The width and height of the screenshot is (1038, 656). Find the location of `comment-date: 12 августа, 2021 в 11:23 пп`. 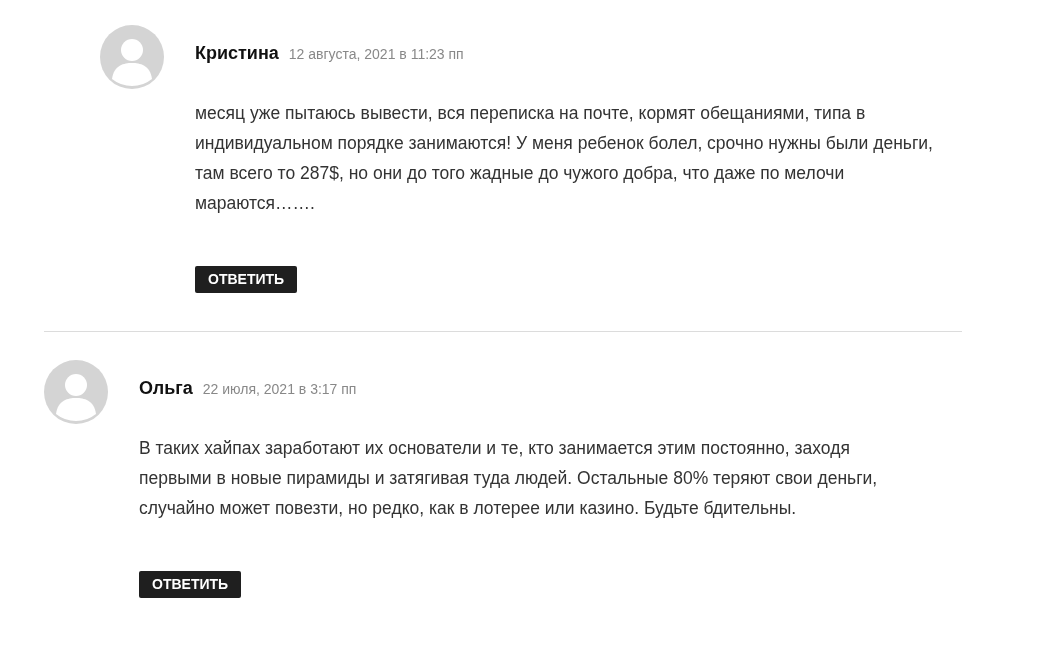

comment-date: 12 августа, 2021 в 11:23 пп is located at coordinates (376, 54).